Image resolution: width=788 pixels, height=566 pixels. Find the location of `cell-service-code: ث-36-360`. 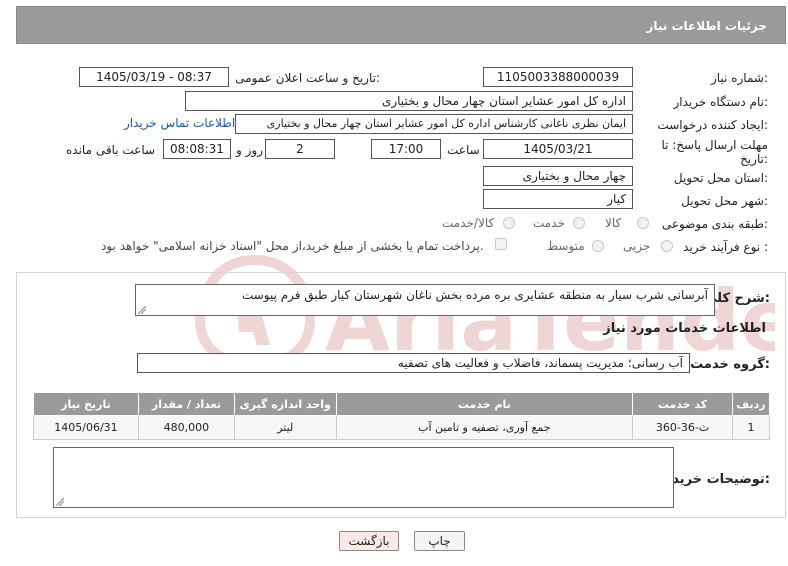

cell-service-code: ث-36-360 is located at coordinates (682, 427).